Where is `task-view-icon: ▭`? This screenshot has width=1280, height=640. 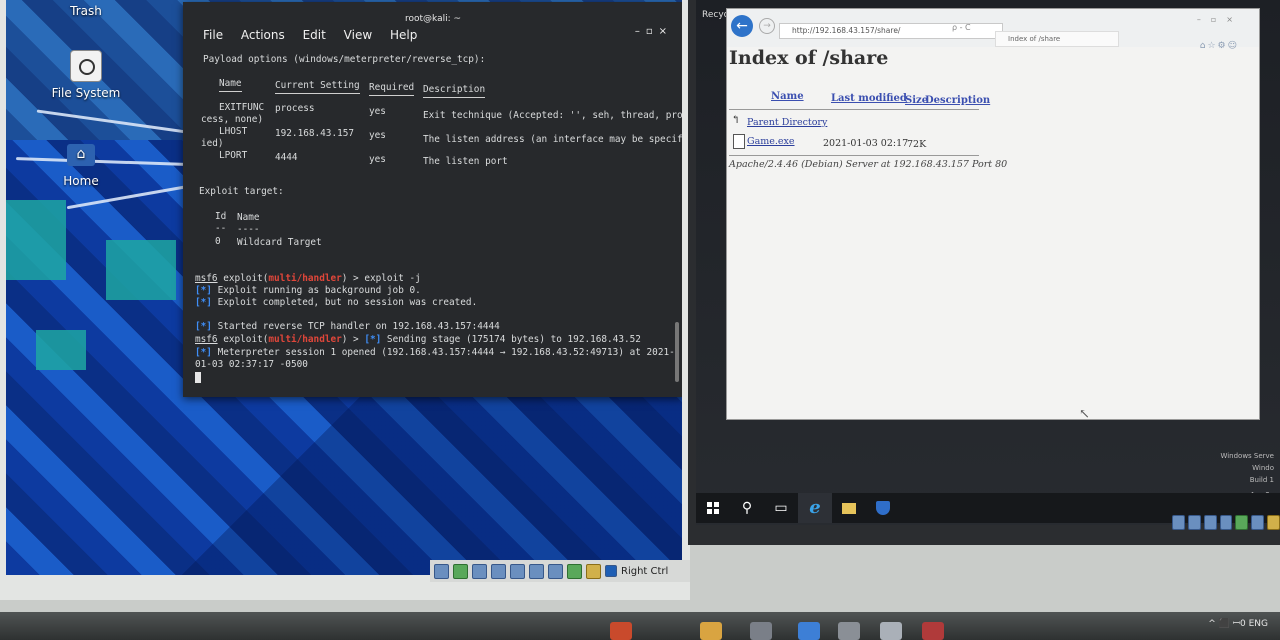 task-view-icon: ▭ is located at coordinates (781, 508).